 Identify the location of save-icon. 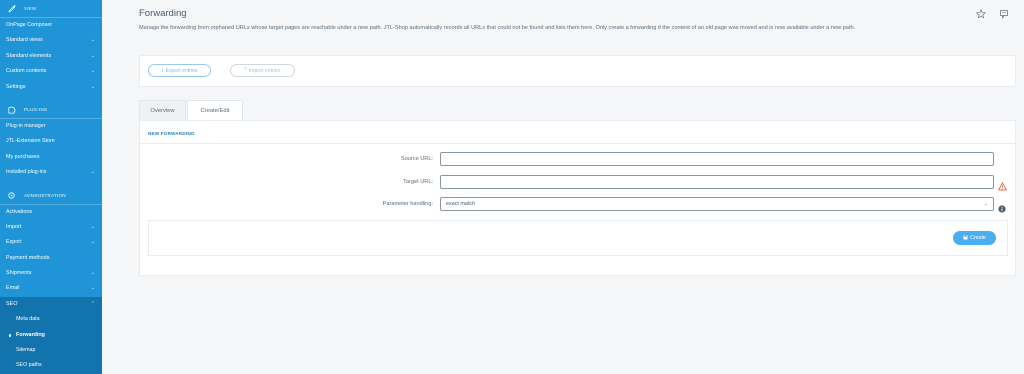
(965, 238).